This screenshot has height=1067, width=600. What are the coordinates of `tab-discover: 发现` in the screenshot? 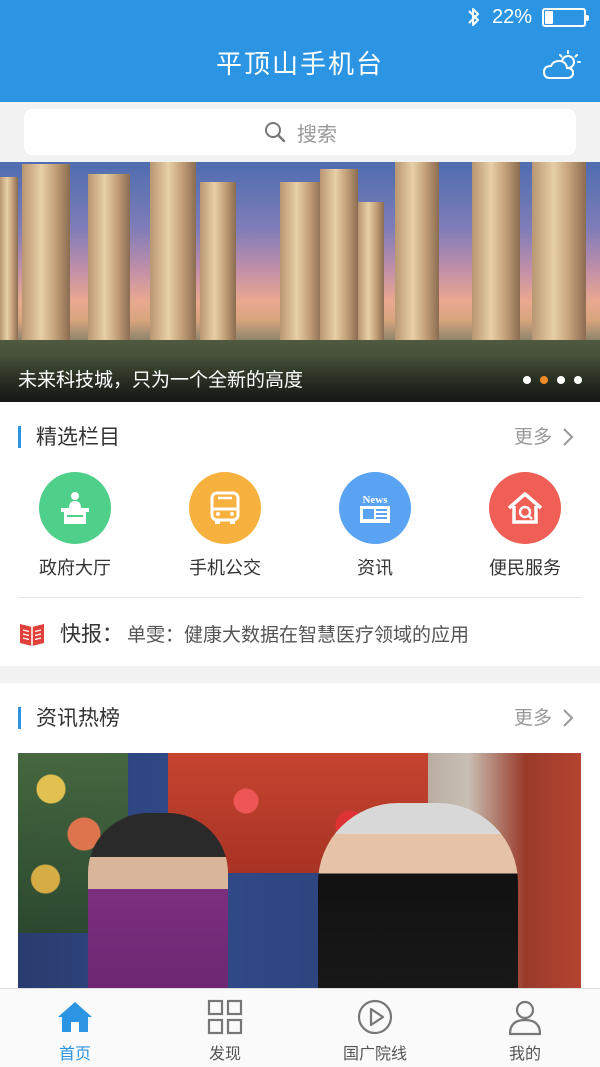 It's located at (225, 1028).